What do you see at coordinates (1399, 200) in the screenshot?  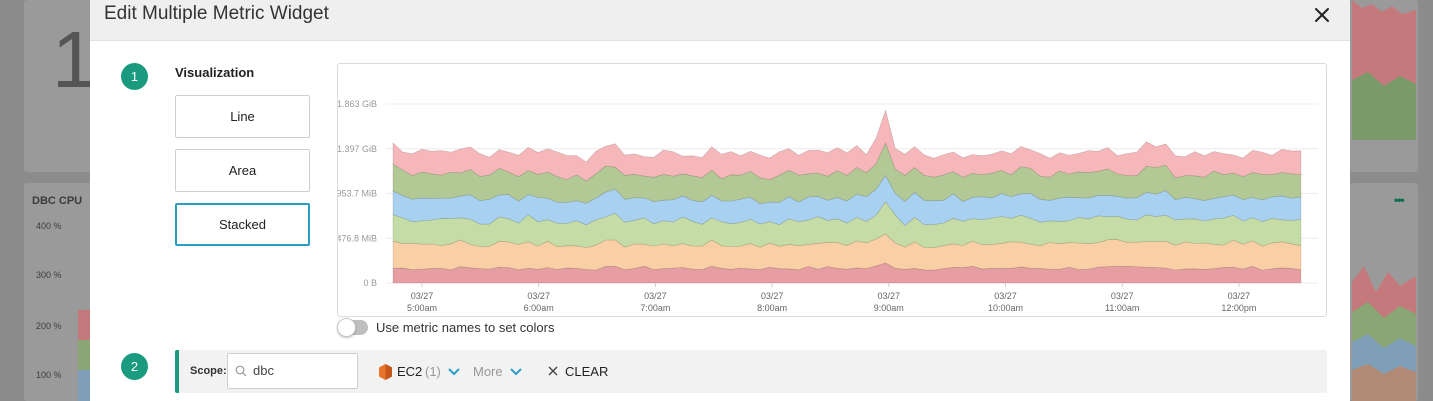 I see `ellipsis-icon: •••` at bounding box center [1399, 200].